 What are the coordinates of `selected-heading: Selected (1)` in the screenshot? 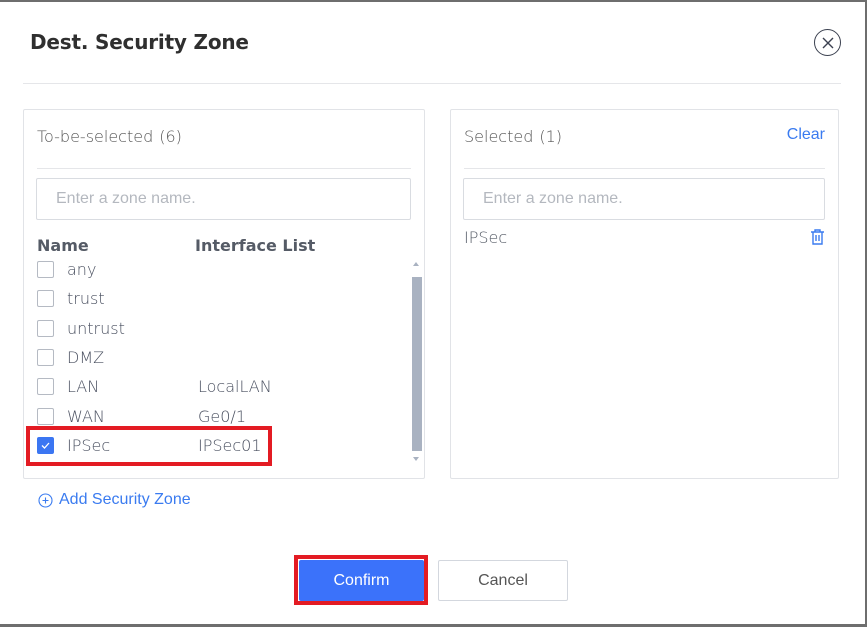 It's located at (513, 136).